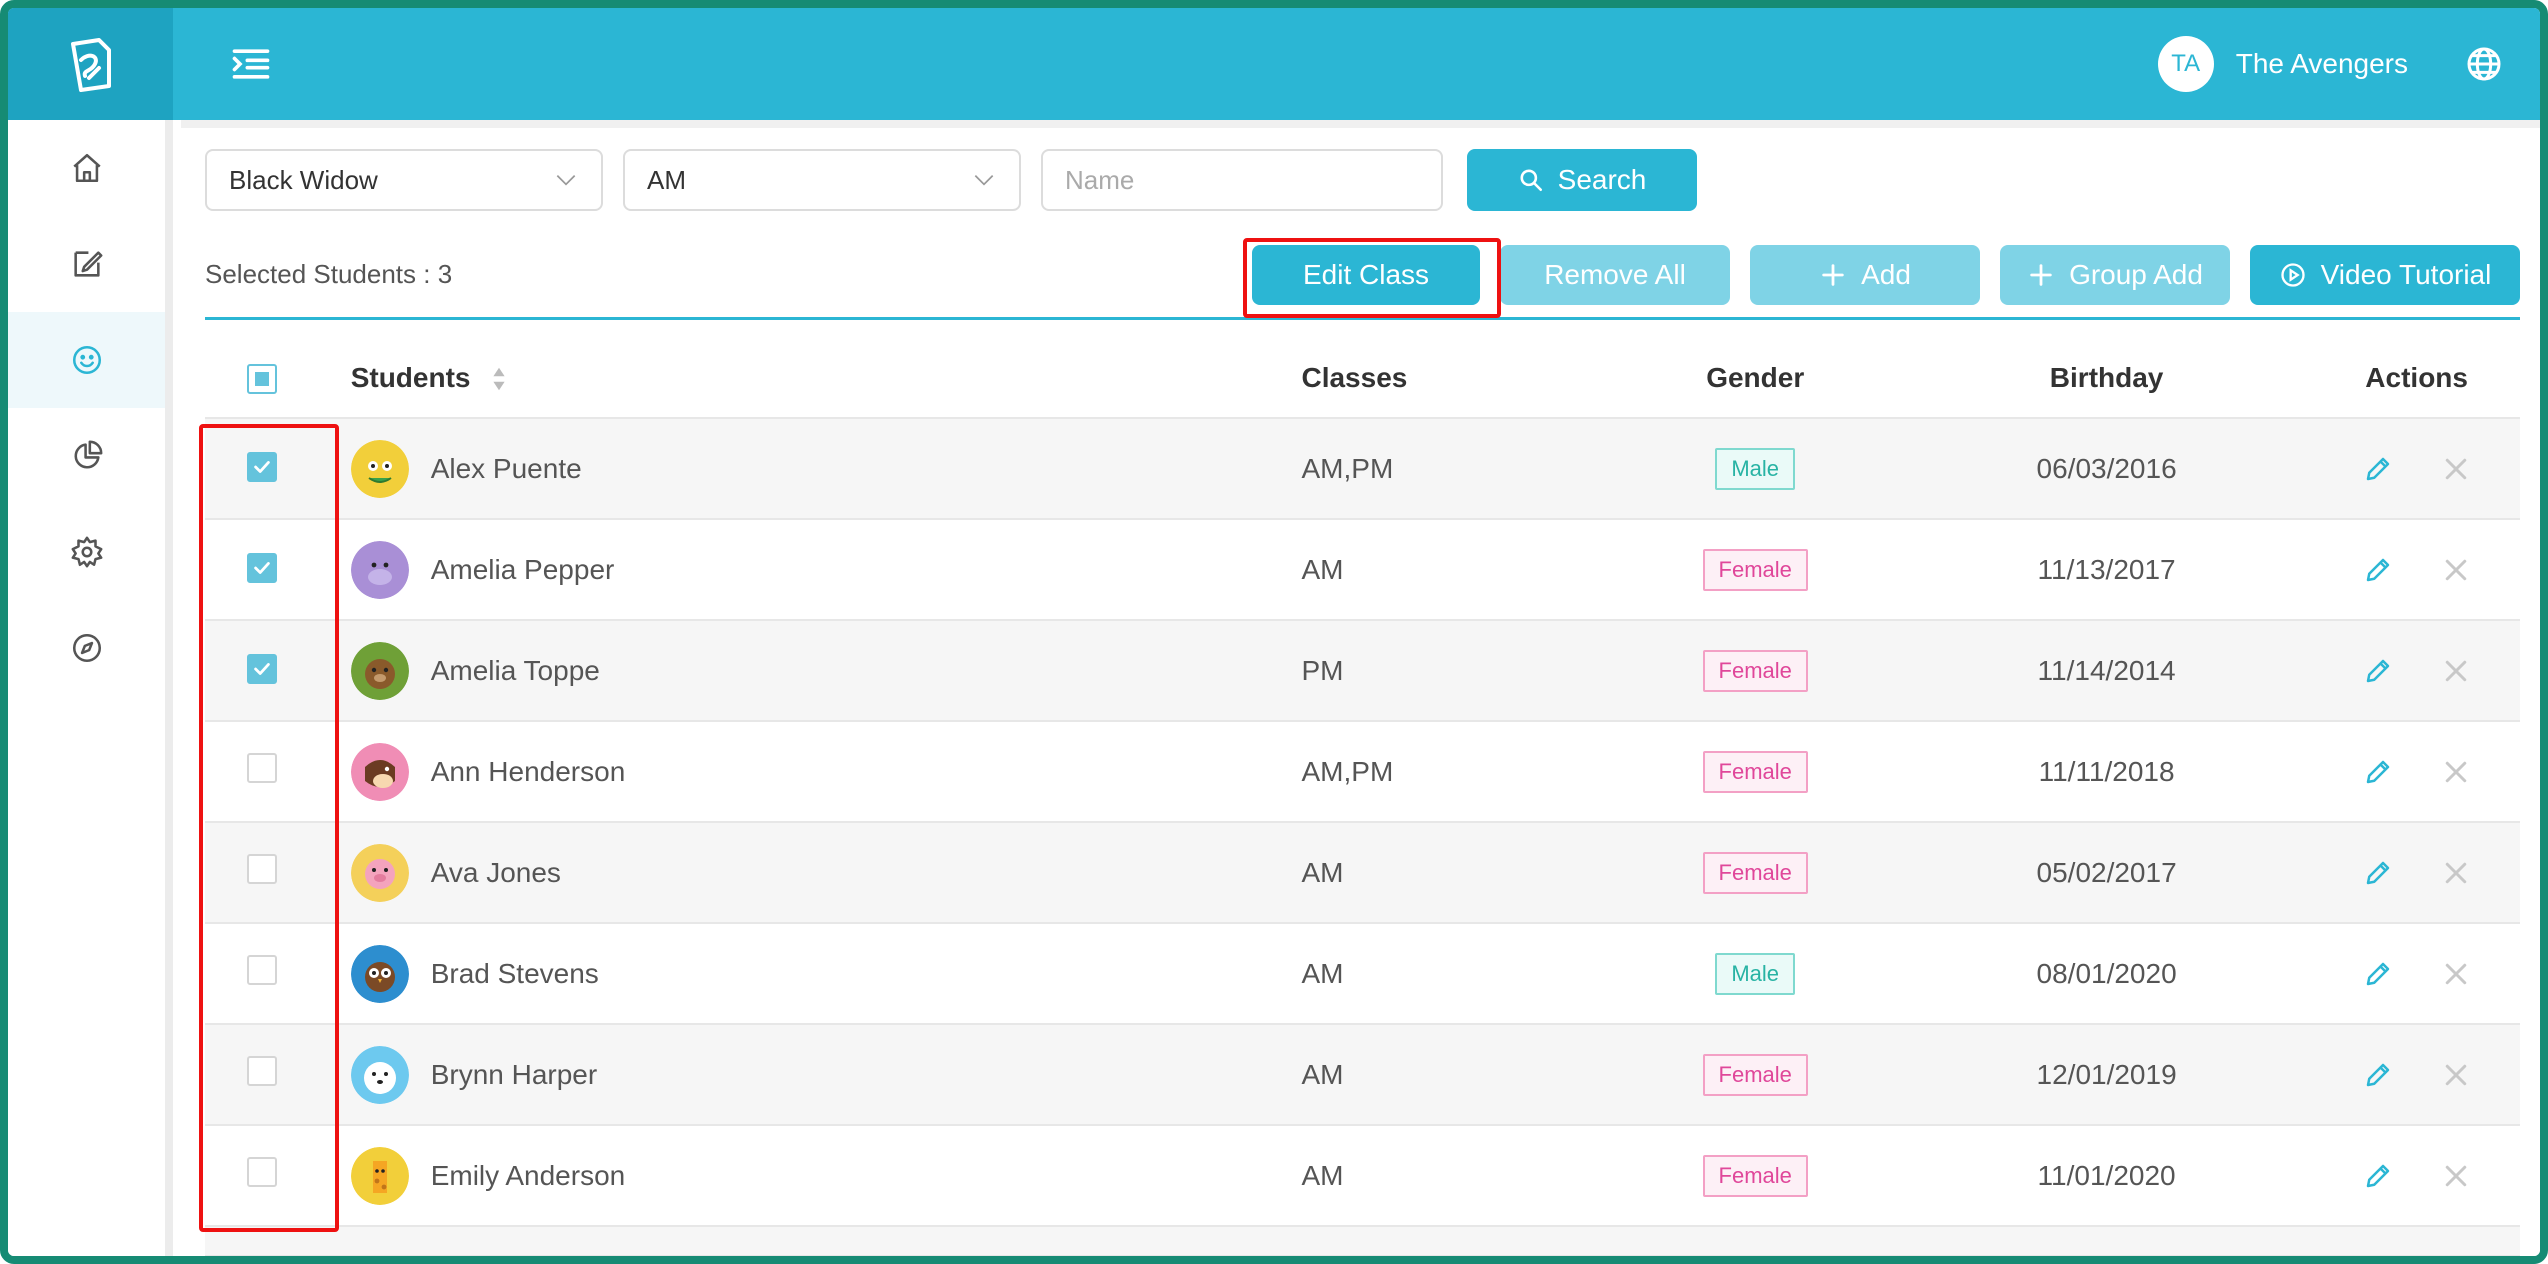 This screenshot has width=2548, height=1264. What do you see at coordinates (825, 671) in the screenshot?
I see `student-cell: Amelia Toppe` at bounding box center [825, 671].